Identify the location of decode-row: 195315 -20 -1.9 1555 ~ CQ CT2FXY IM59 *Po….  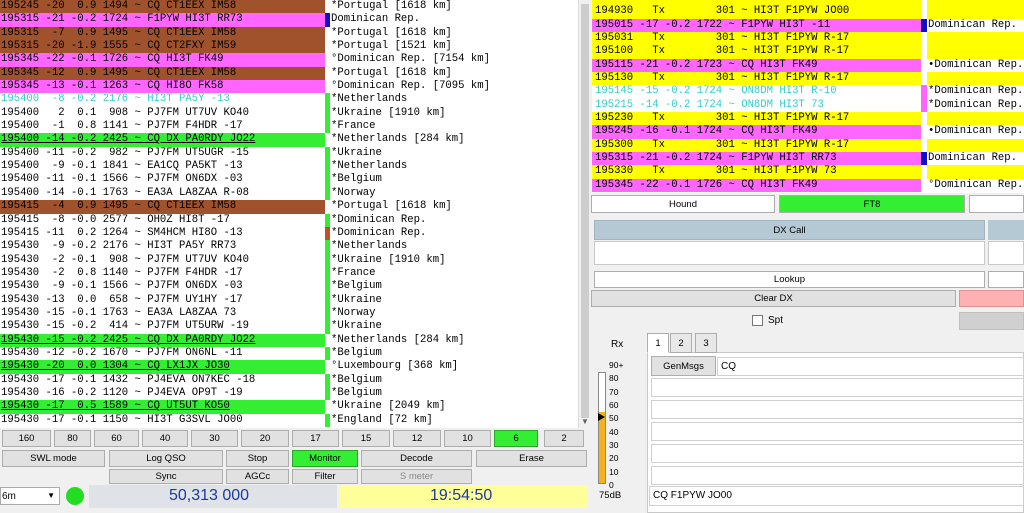
(289, 47).